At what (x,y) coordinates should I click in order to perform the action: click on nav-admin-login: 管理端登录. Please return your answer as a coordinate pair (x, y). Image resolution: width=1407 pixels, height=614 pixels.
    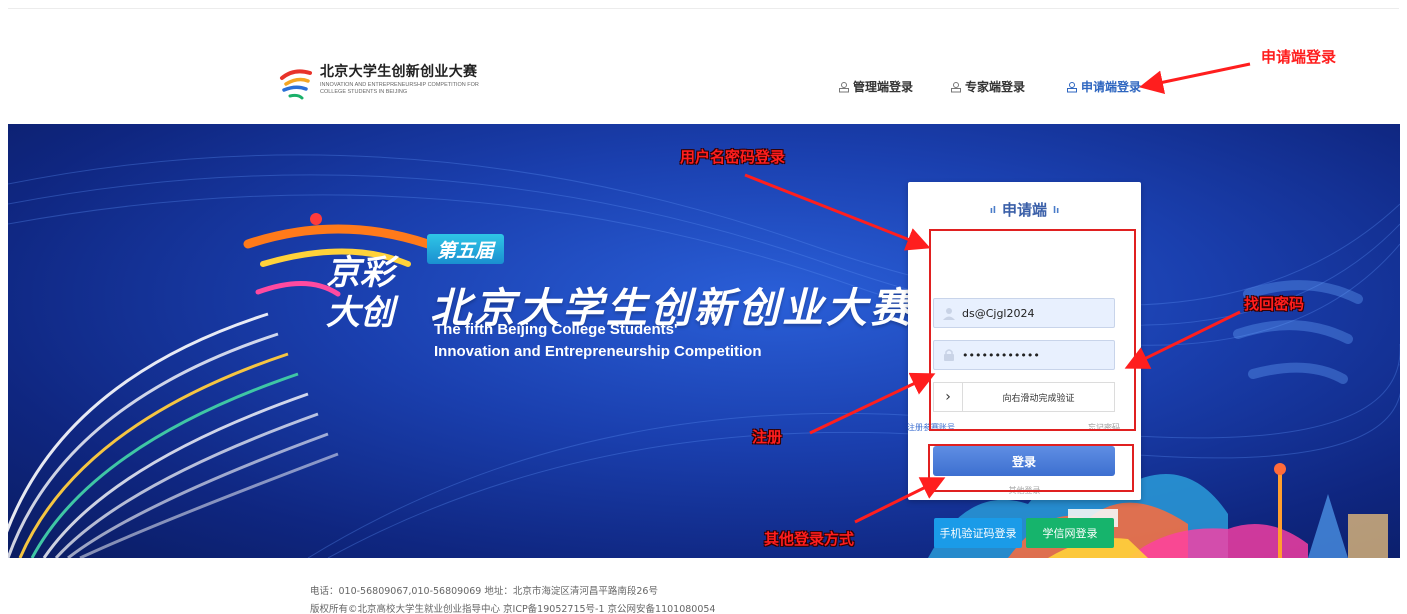
    Looking at the image, I should click on (875, 86).